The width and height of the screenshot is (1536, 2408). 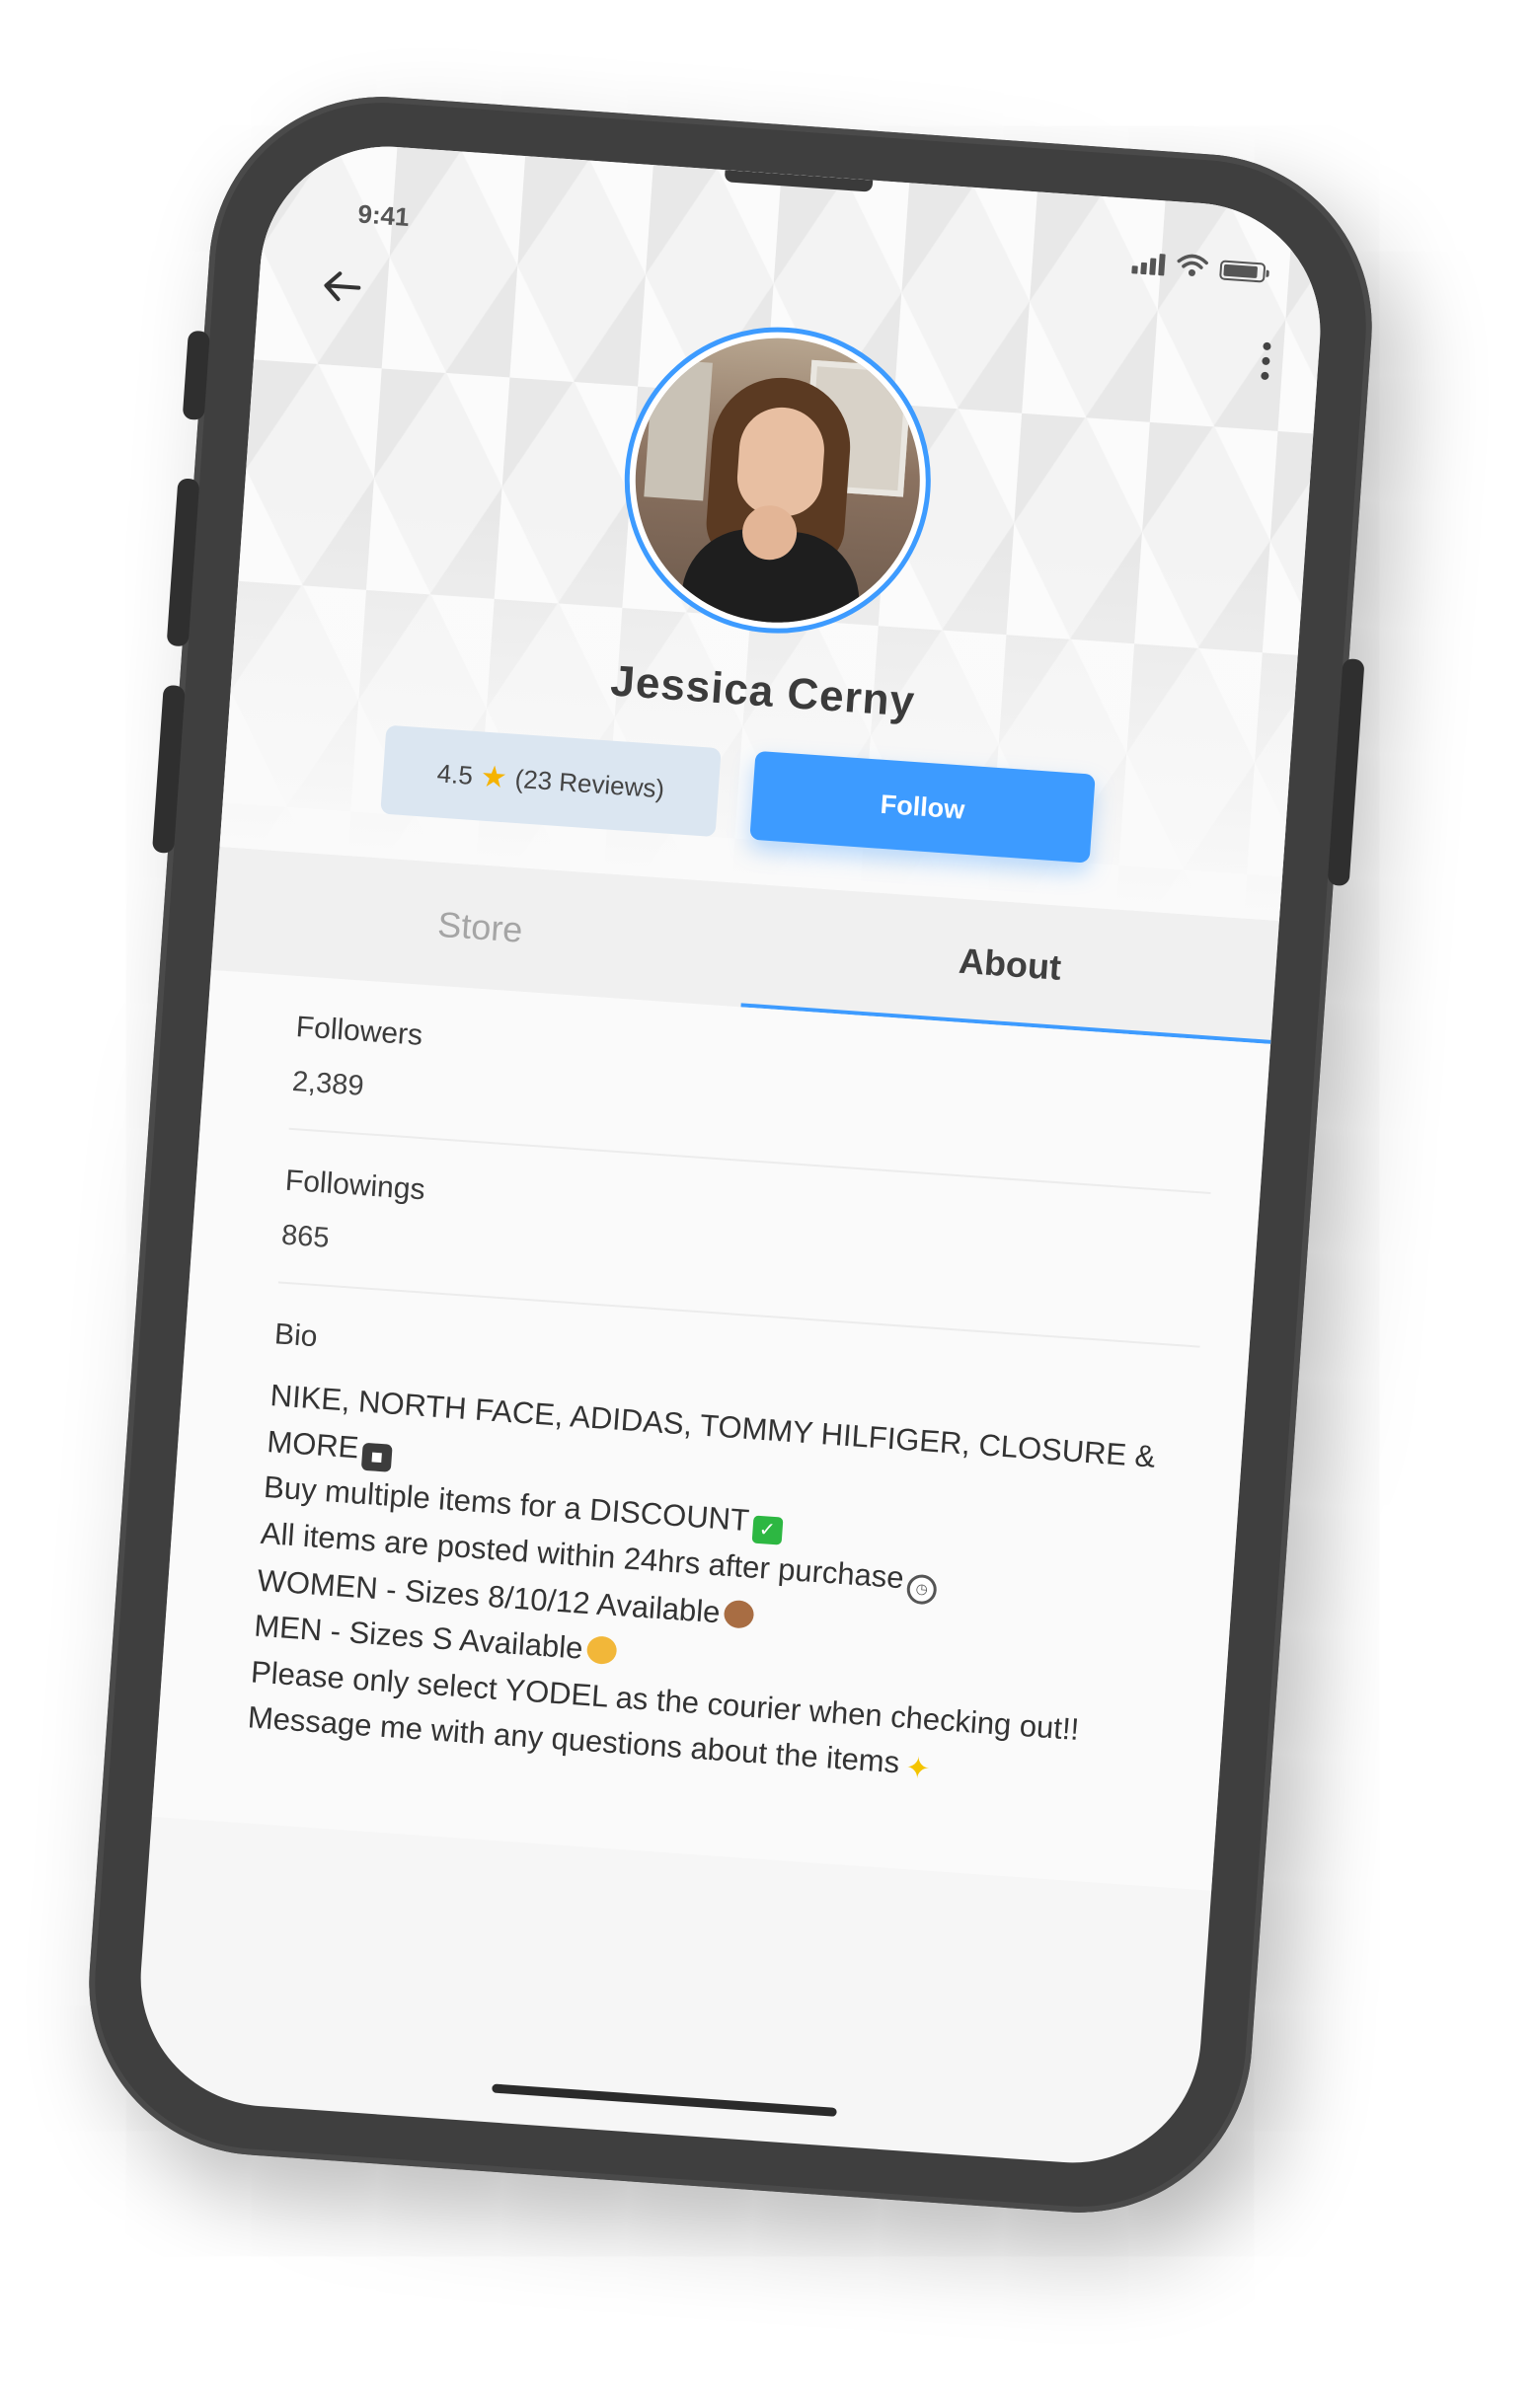 I want to click on status-time: 9:41, so click(x=383, y=215).